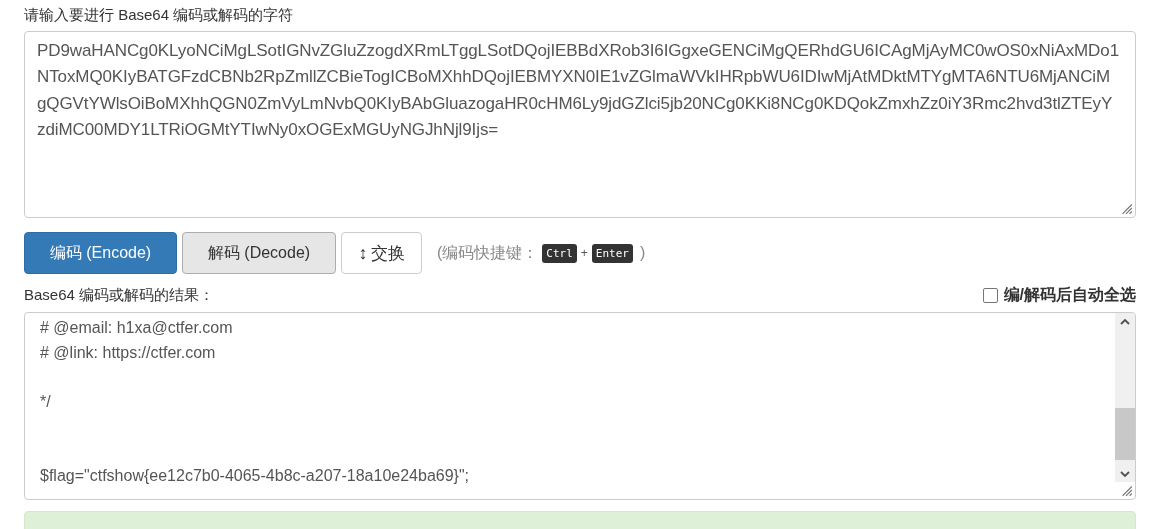 Image resolution: width=1168 pixels, height=529 pixels. Describe the element at coordinates (1125, 397) in the screenshot. I see `scrollbar` at that location.